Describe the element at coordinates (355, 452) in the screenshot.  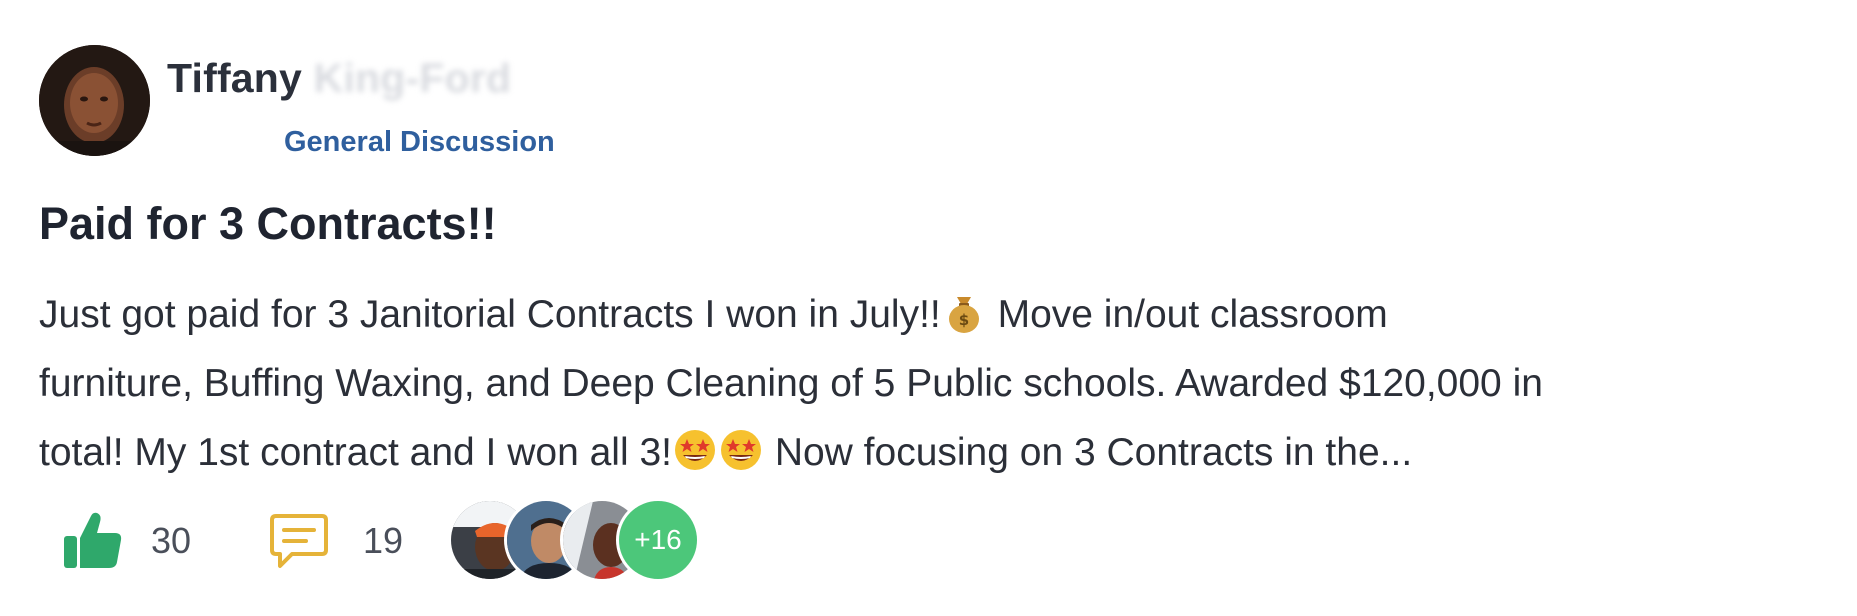
I see `post-body-text: total! My 1st contract and I won all 3!` at that location.